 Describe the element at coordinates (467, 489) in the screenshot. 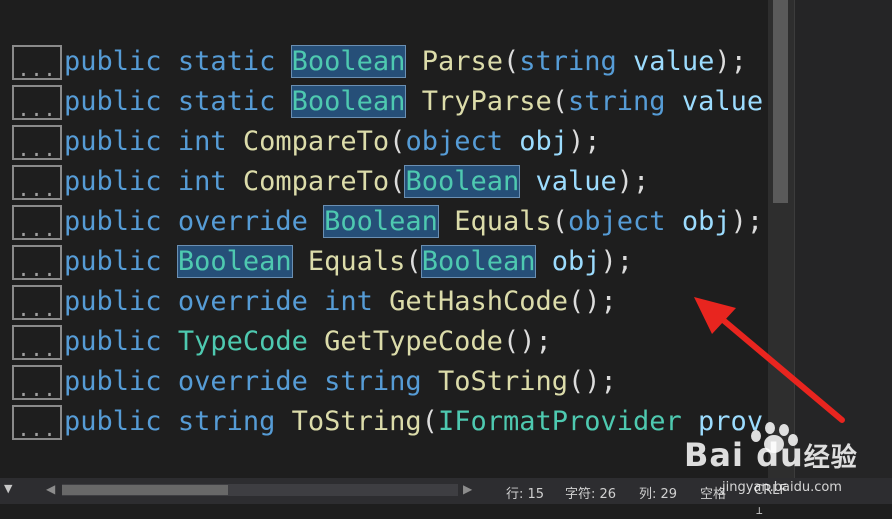

I see `scroll-right-icon: ▶` at that location.